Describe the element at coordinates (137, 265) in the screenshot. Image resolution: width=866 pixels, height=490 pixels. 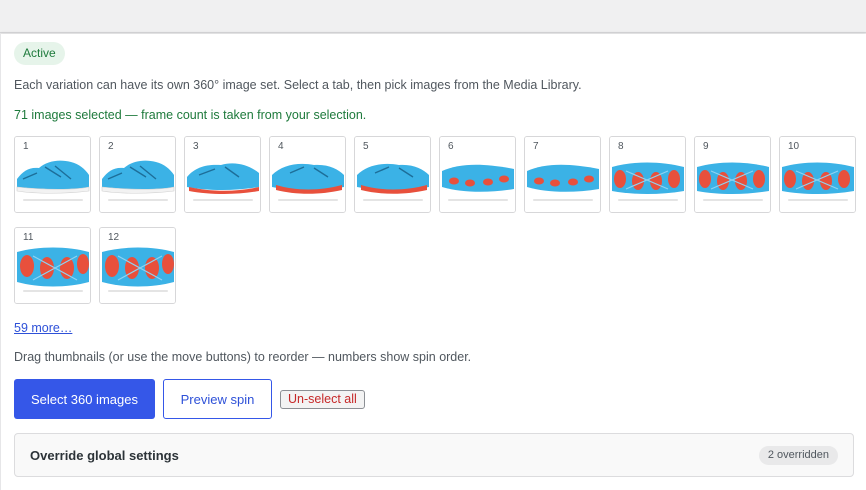
I see `frame-thumbnail: 12` at that location.